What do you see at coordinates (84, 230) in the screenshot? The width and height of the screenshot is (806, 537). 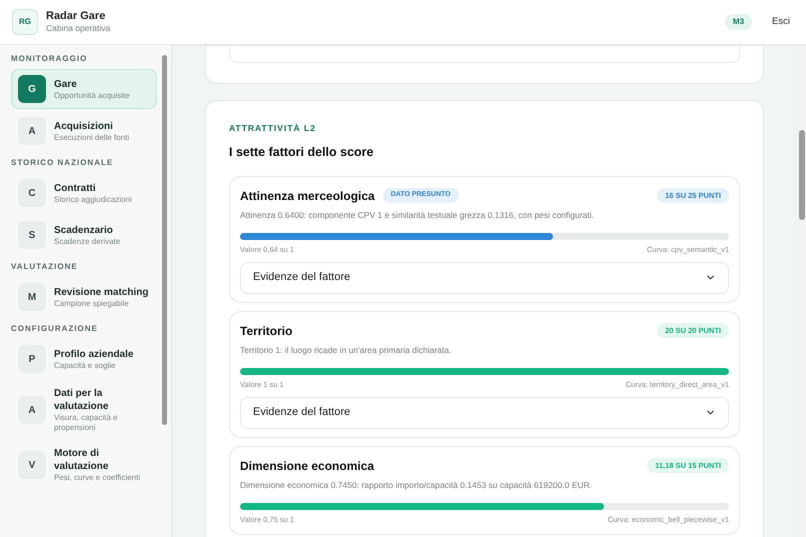 I see `nav-title: Scadenzario` at bounding box center [84, 230].